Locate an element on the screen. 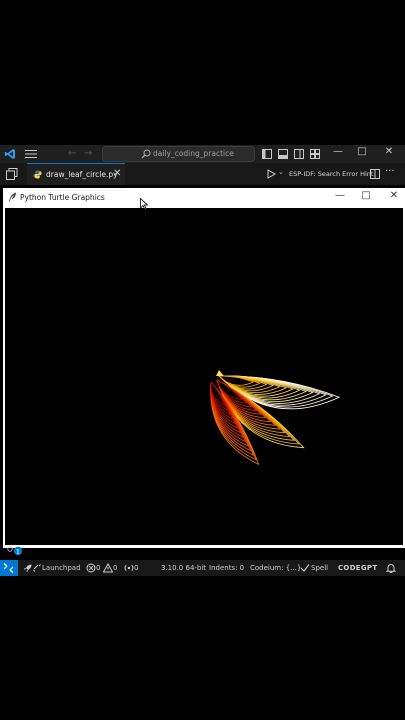 Image resolution: width=405 pixels, height=720 pixels. check-icon is located at coordinates (305, 568).